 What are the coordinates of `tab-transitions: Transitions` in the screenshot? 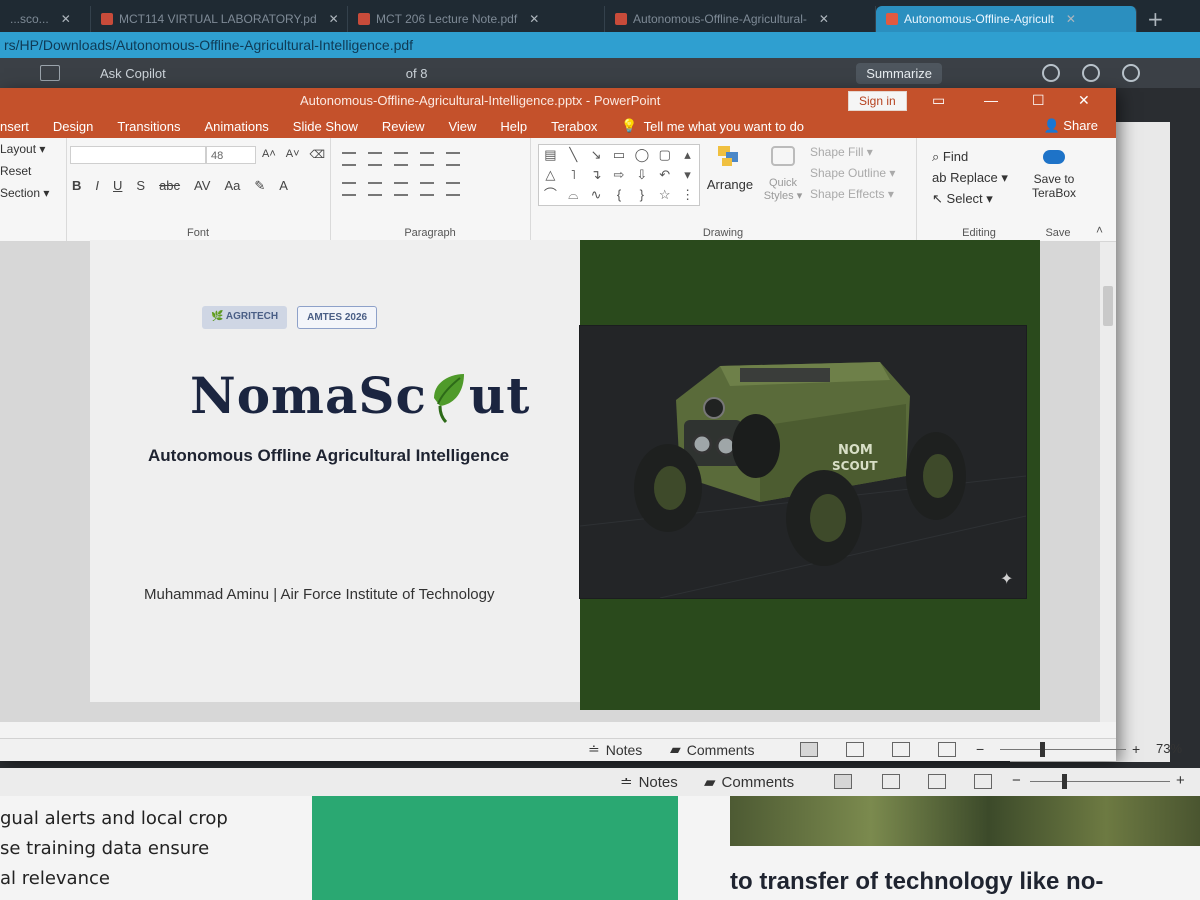 It's located at (148, 126).